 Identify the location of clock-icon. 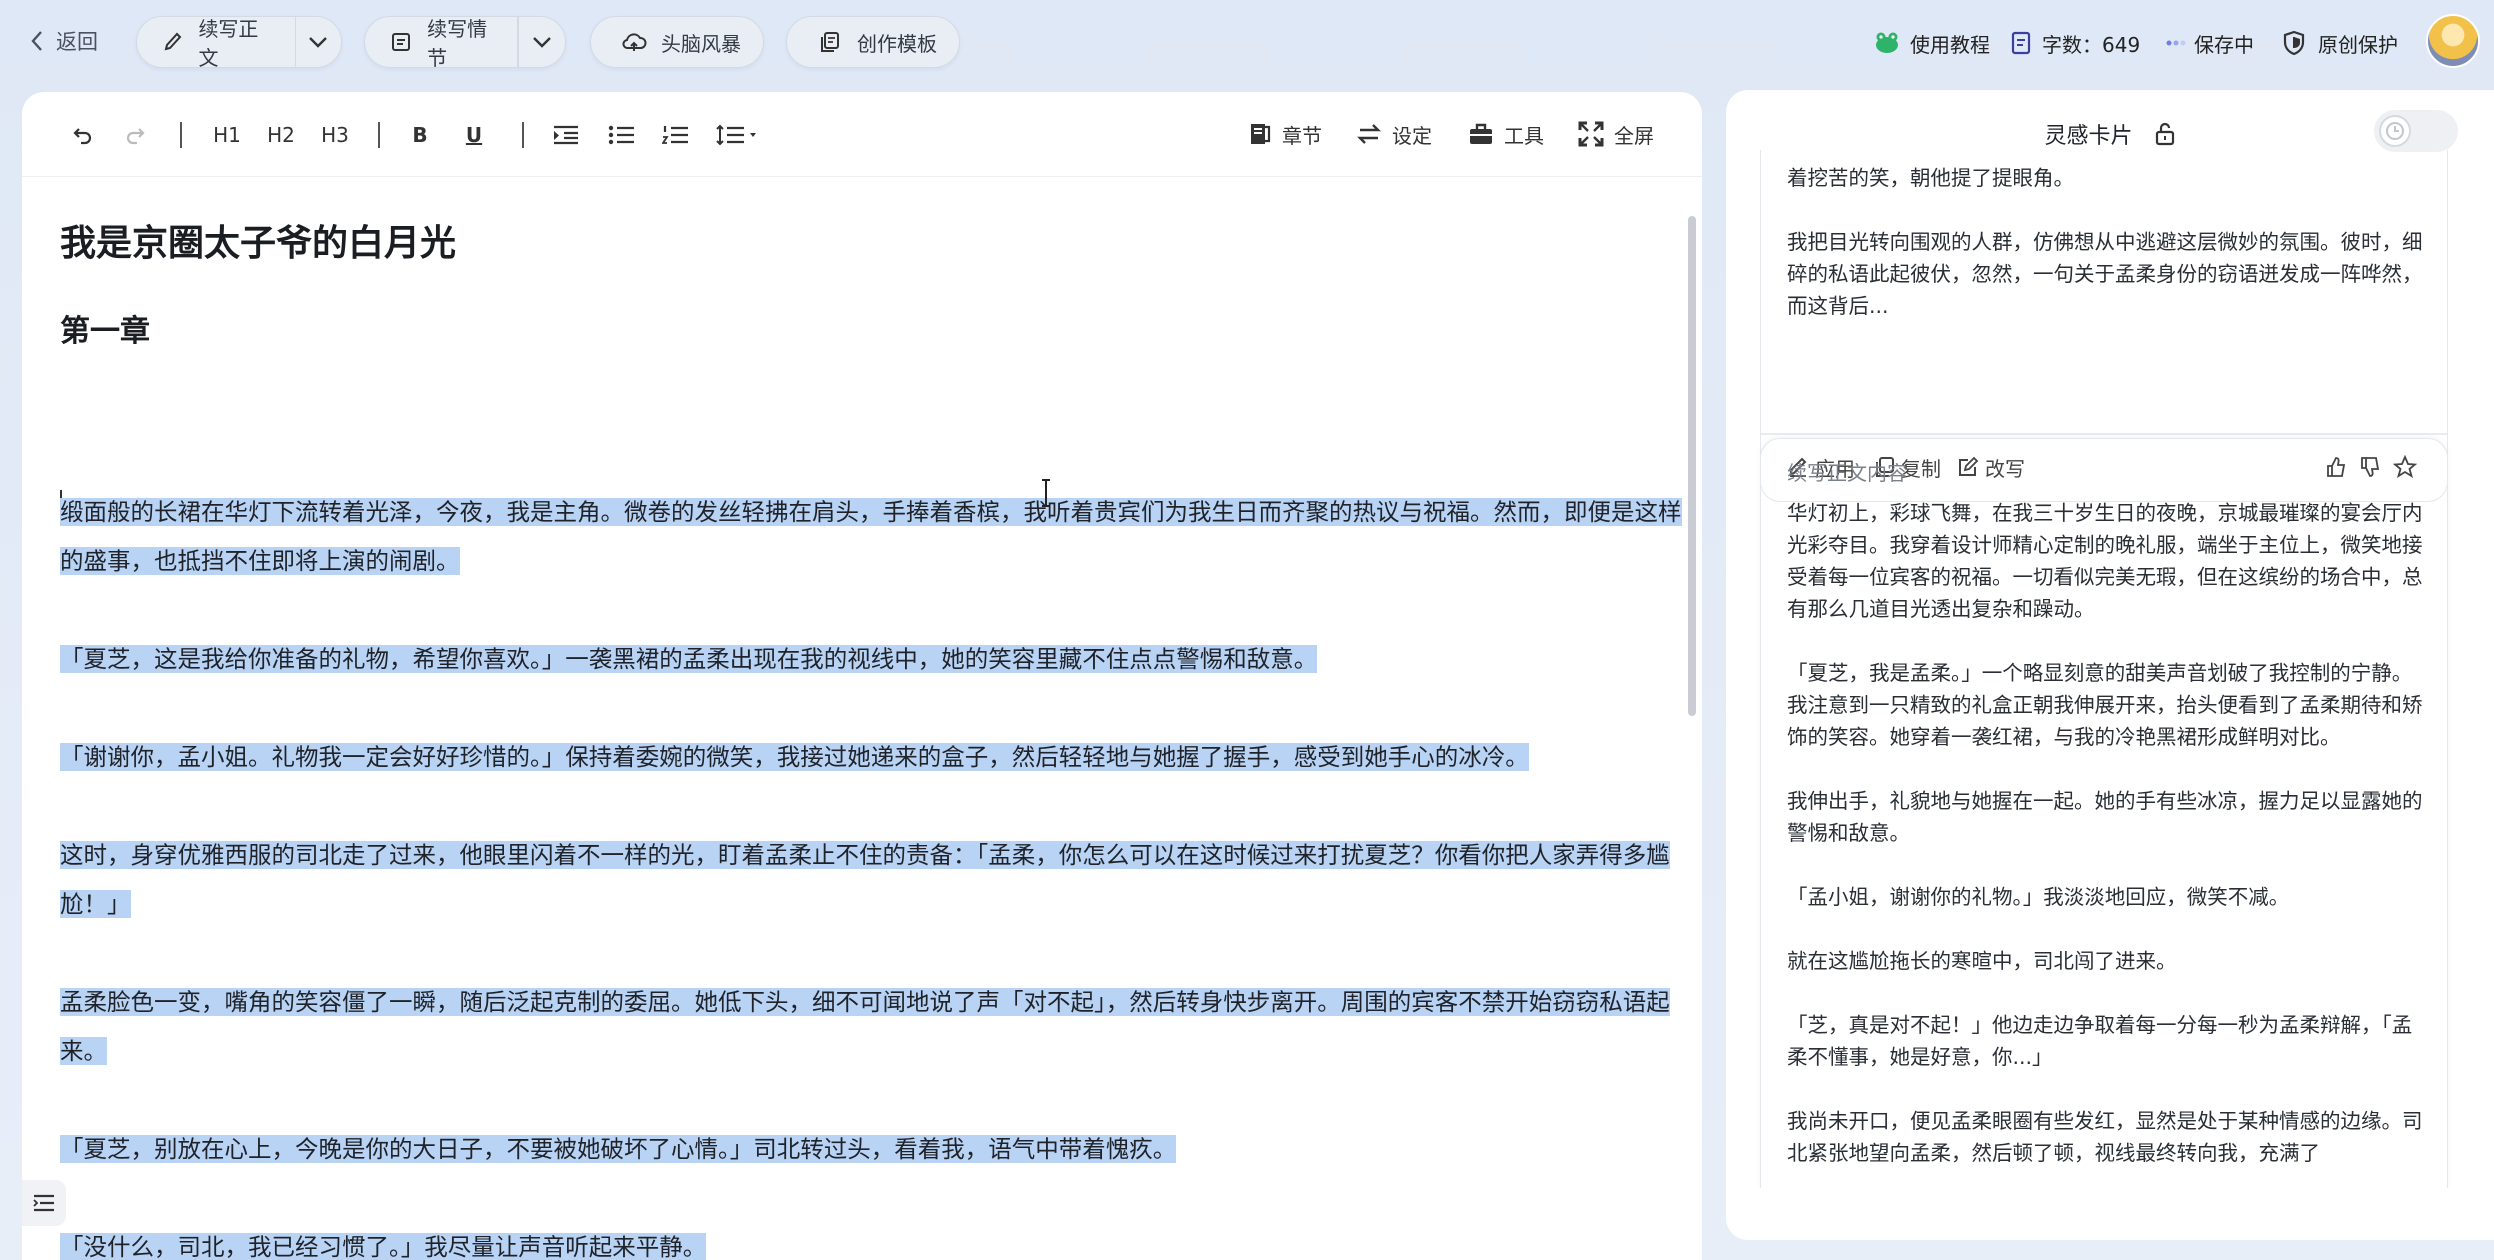
(2395, 131).